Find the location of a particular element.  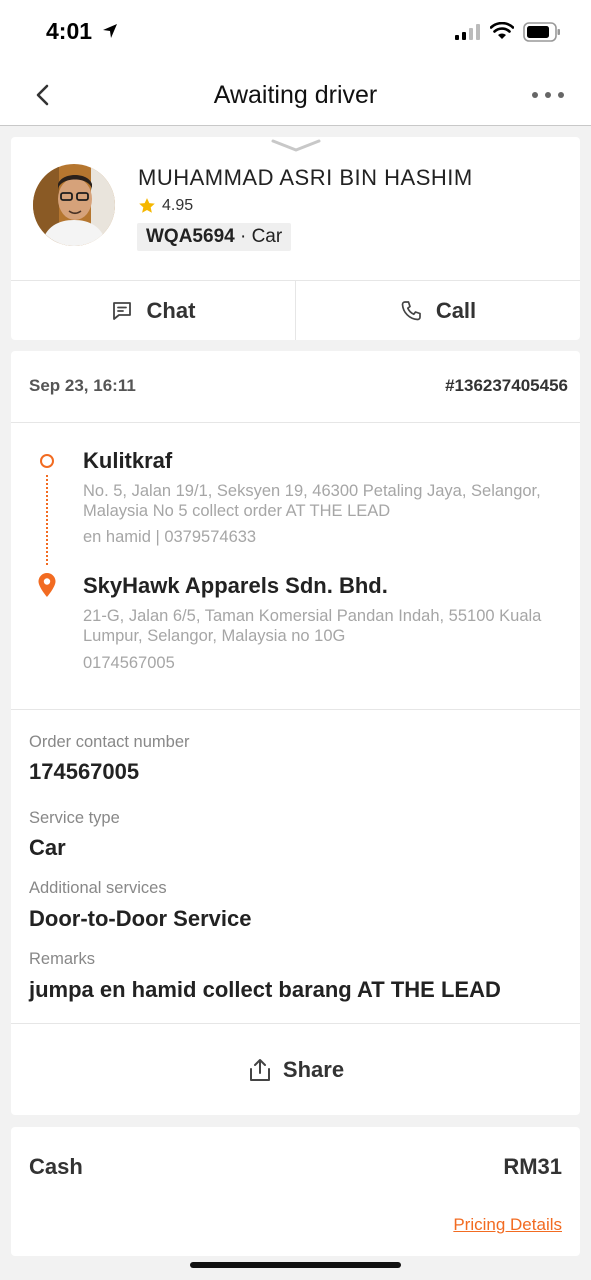

route-line is located at coordinates (47, 520).